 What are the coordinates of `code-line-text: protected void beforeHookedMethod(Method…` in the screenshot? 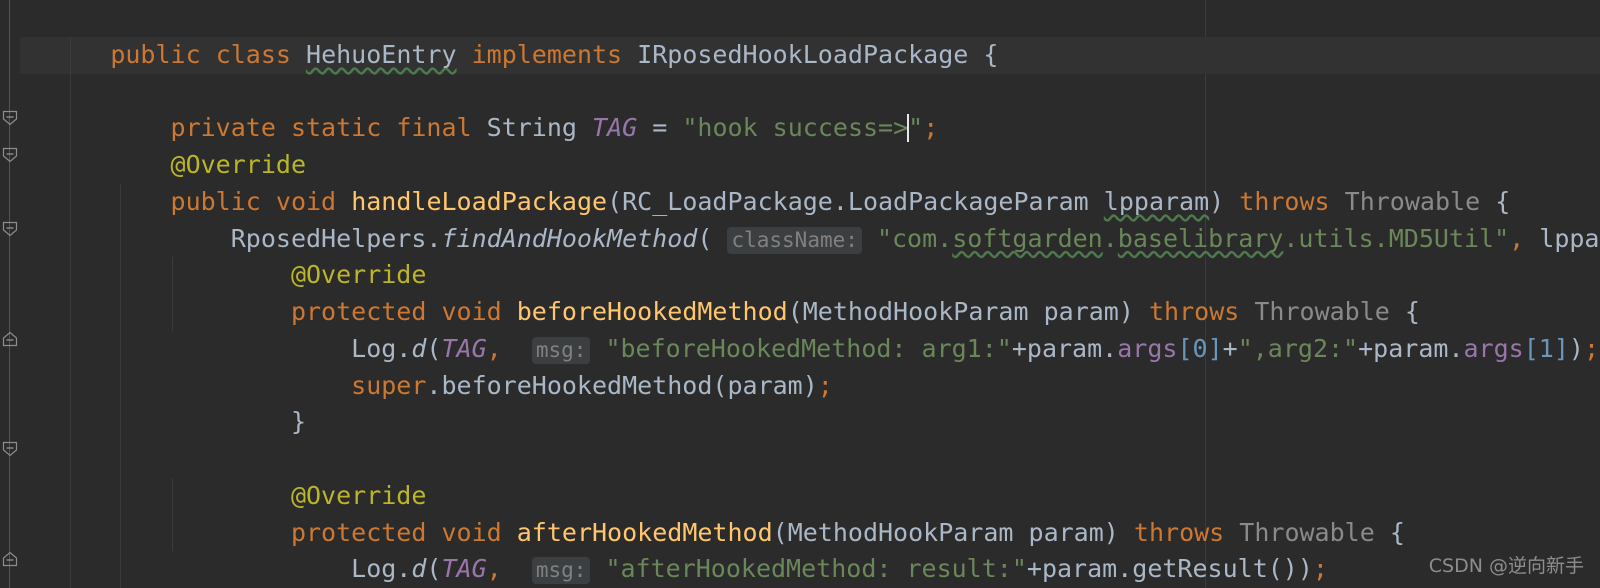 It's located at (855, 311).